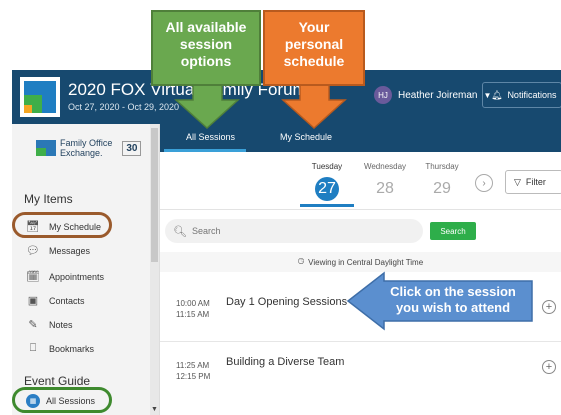 The image size is (561, 415). I want to click on sidebar-item-appointments: 🗓︎ Appointments, so click(65, 276).